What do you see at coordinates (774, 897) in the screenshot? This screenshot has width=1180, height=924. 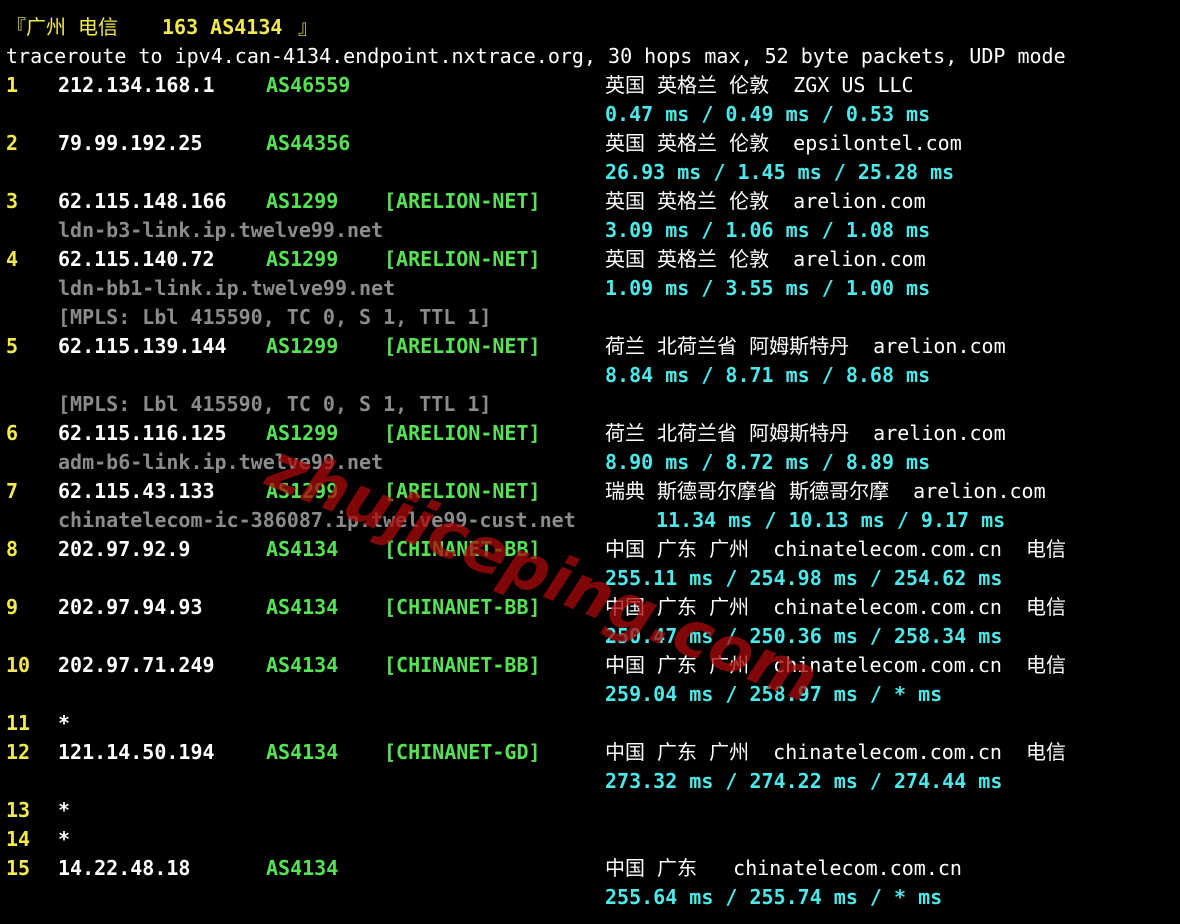 I see `hop-rtt: 255.64 ms / 255.74 ms / * ms` at bounding box center [774, 897].